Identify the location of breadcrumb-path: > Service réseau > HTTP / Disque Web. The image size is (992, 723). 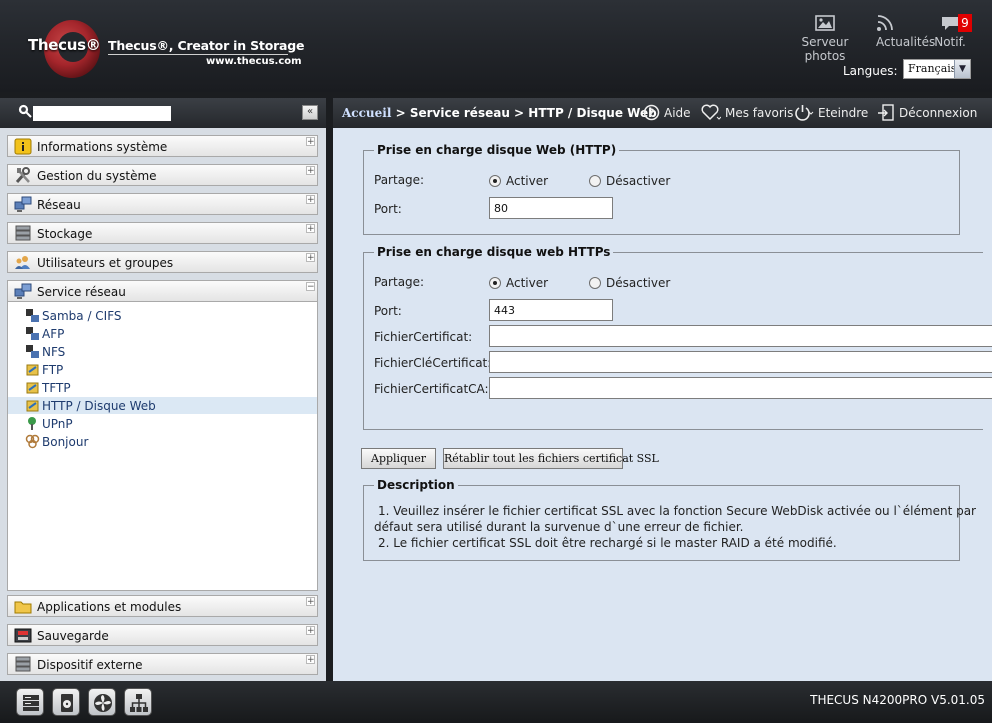
(524, 113).